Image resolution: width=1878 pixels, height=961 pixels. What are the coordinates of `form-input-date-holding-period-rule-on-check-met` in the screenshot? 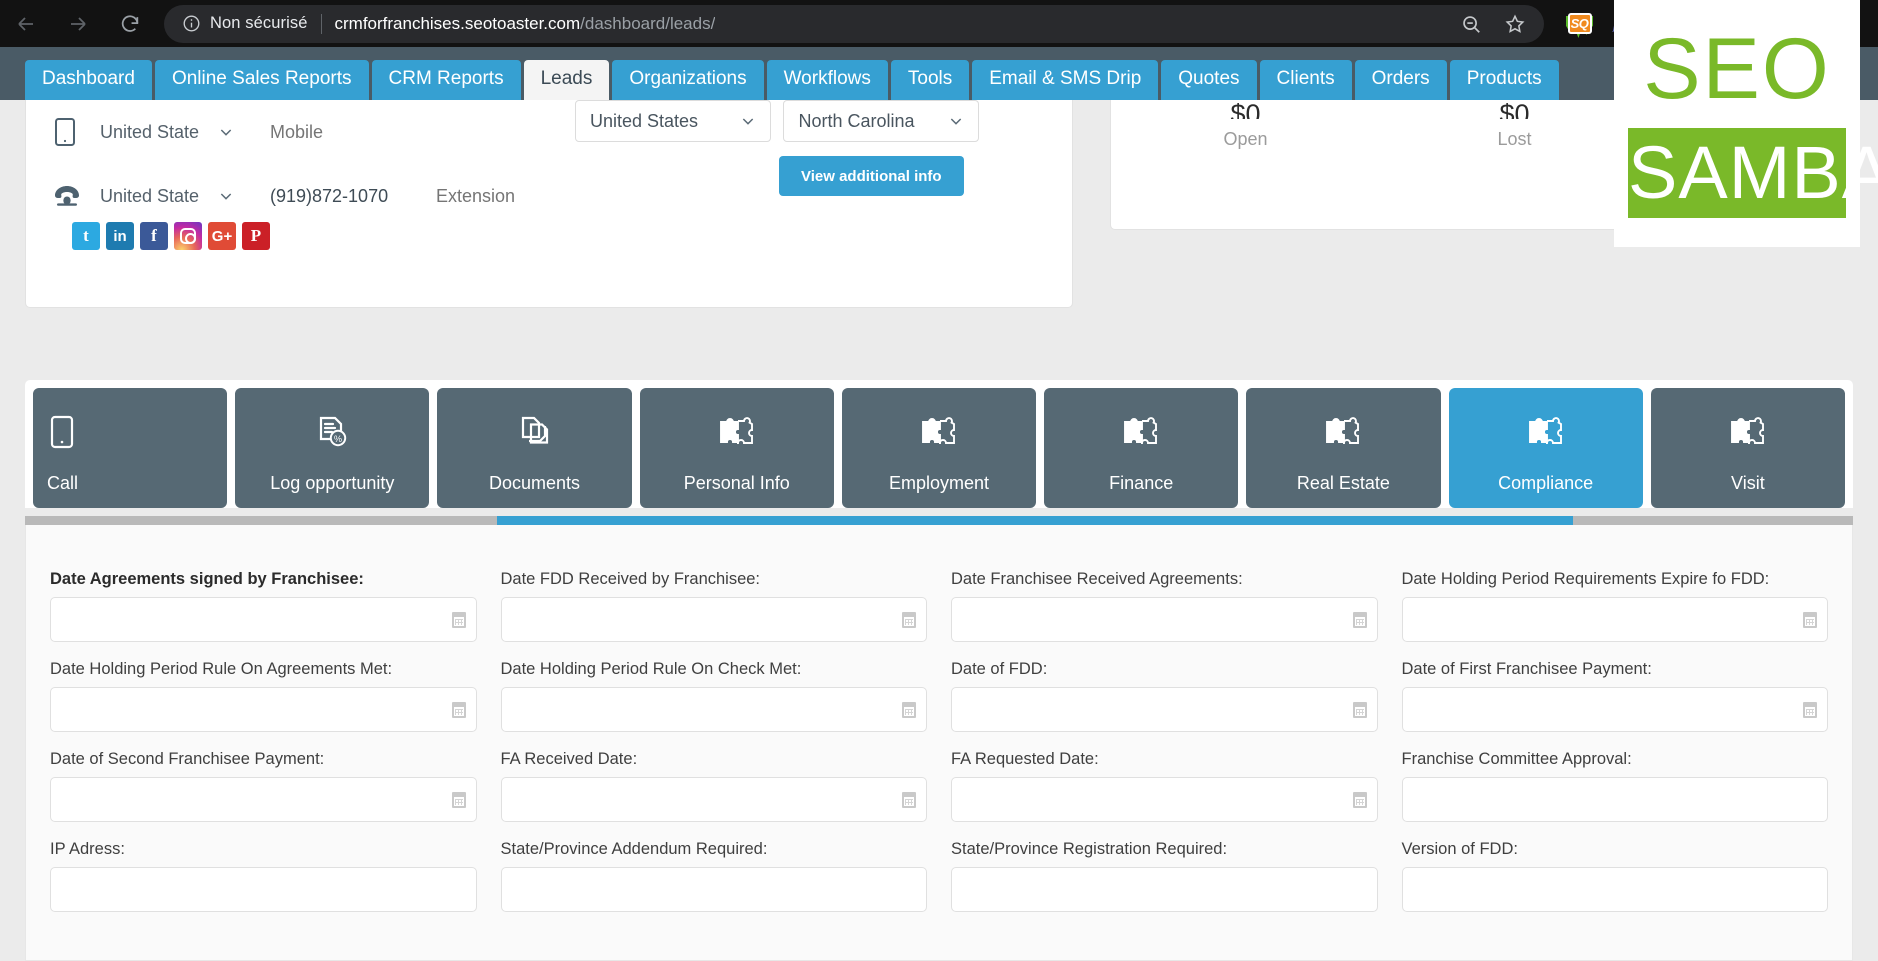 It's located at (713, 709).